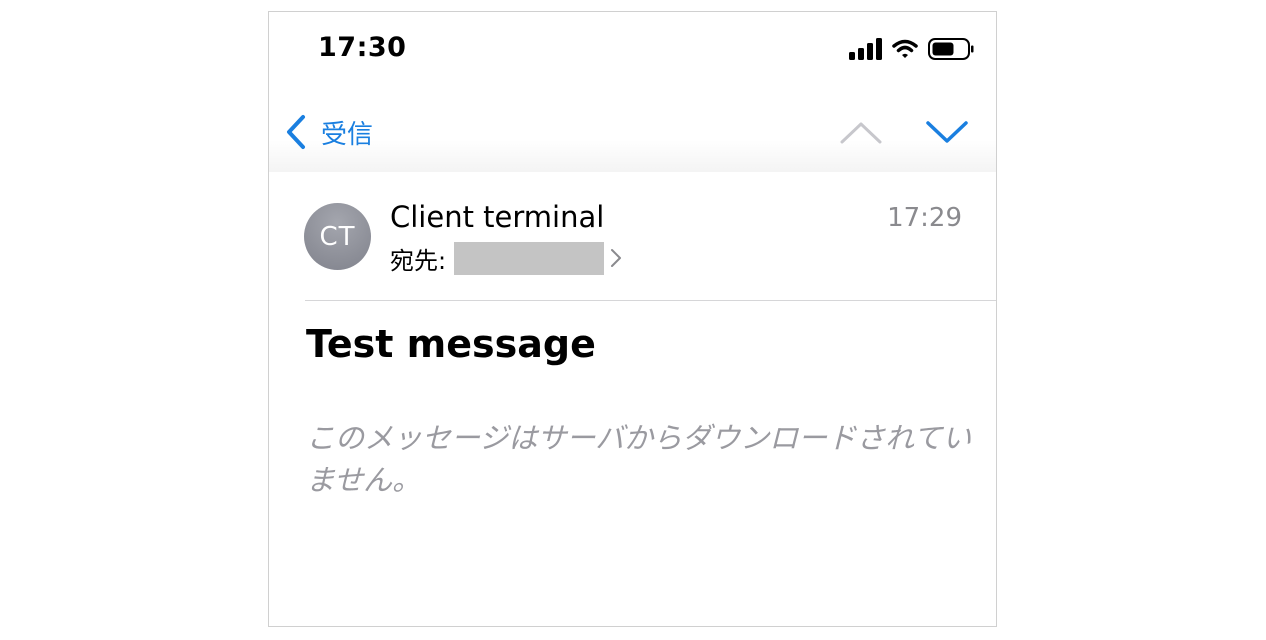  I want to click on status-icons, so click(911, 49).